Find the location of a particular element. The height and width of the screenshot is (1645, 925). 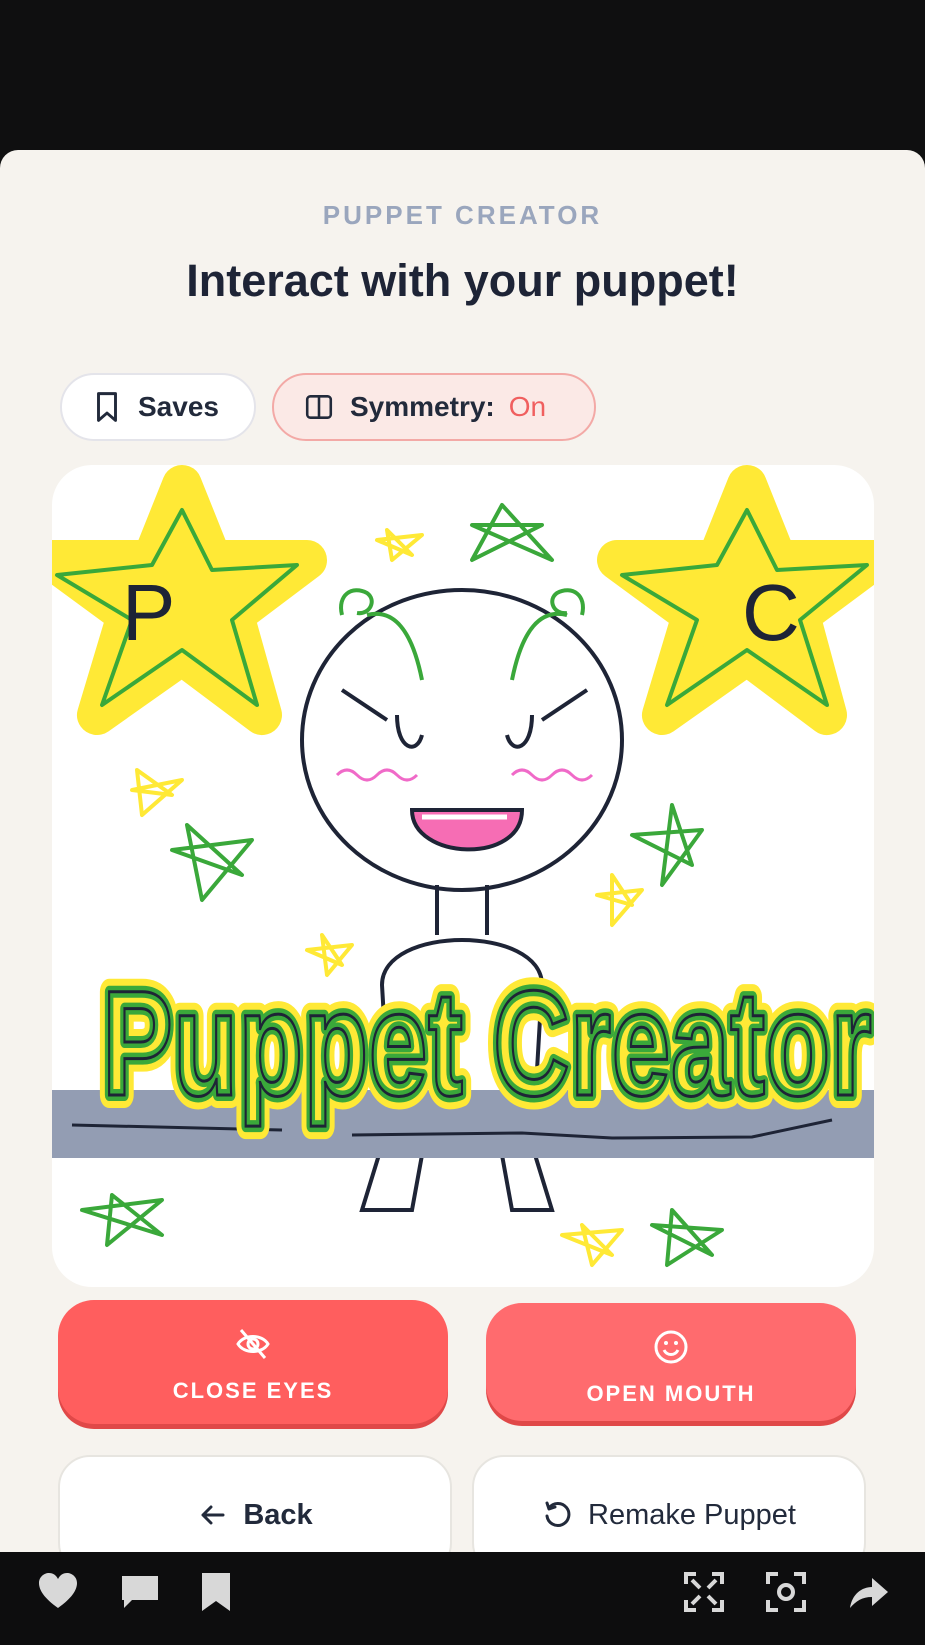

saves-label: Saves is located at coordinates (178, 406).